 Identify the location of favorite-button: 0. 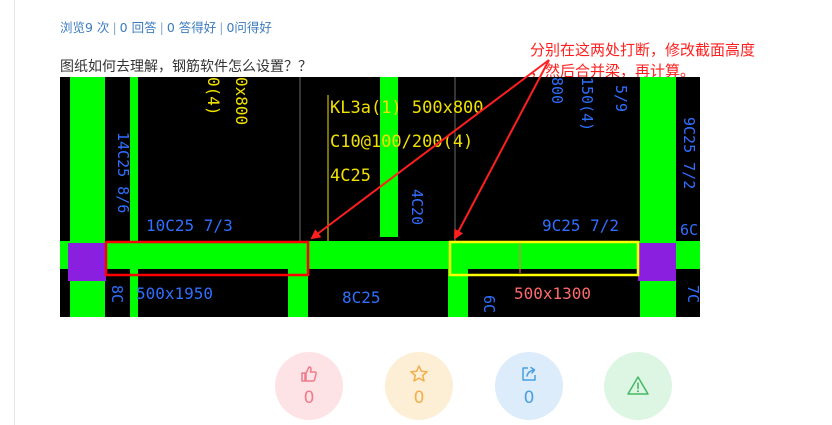
(419, 386).